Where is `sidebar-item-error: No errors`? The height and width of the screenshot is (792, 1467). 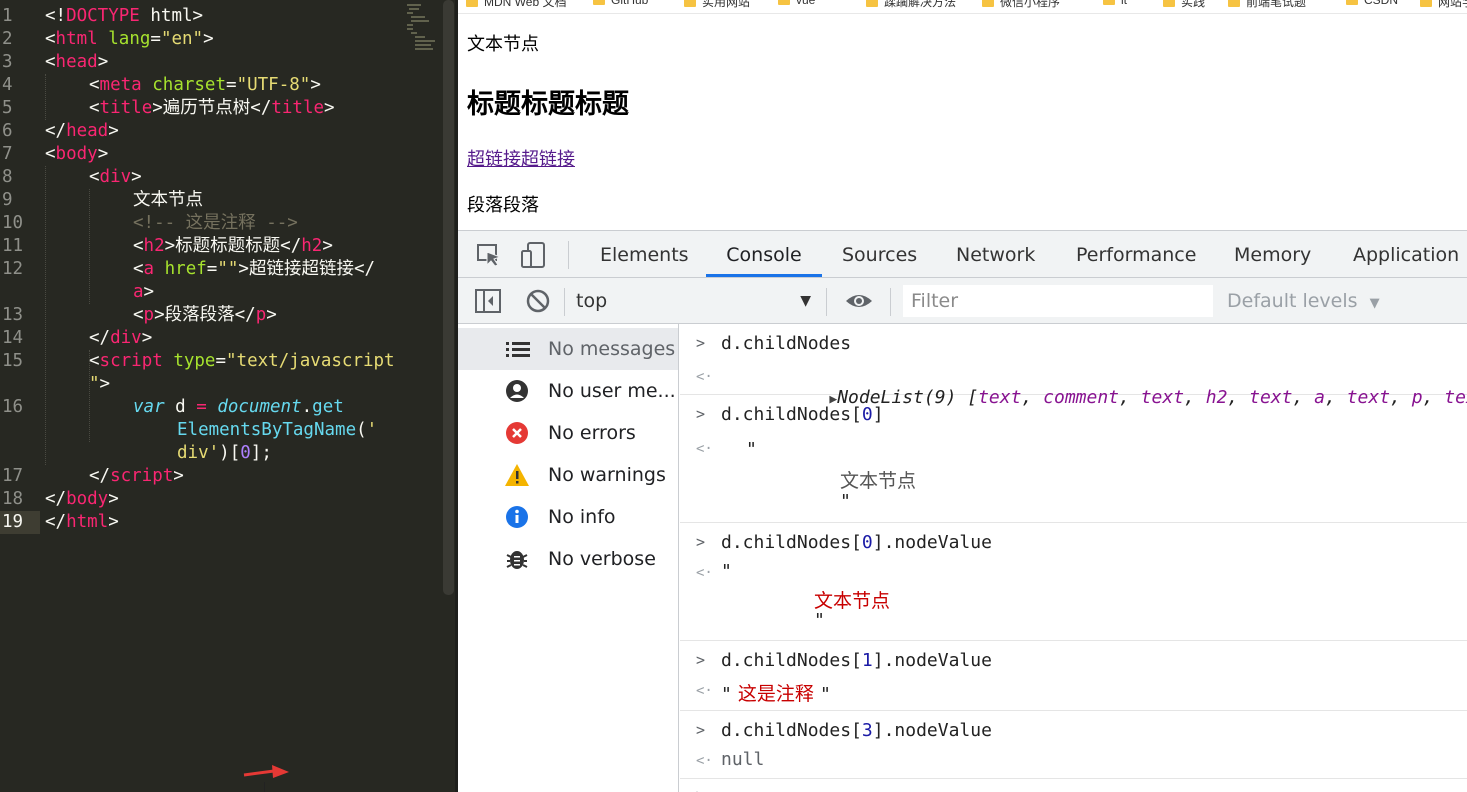
sidebar-item-error: No errors is located at coordinates (568, 433).